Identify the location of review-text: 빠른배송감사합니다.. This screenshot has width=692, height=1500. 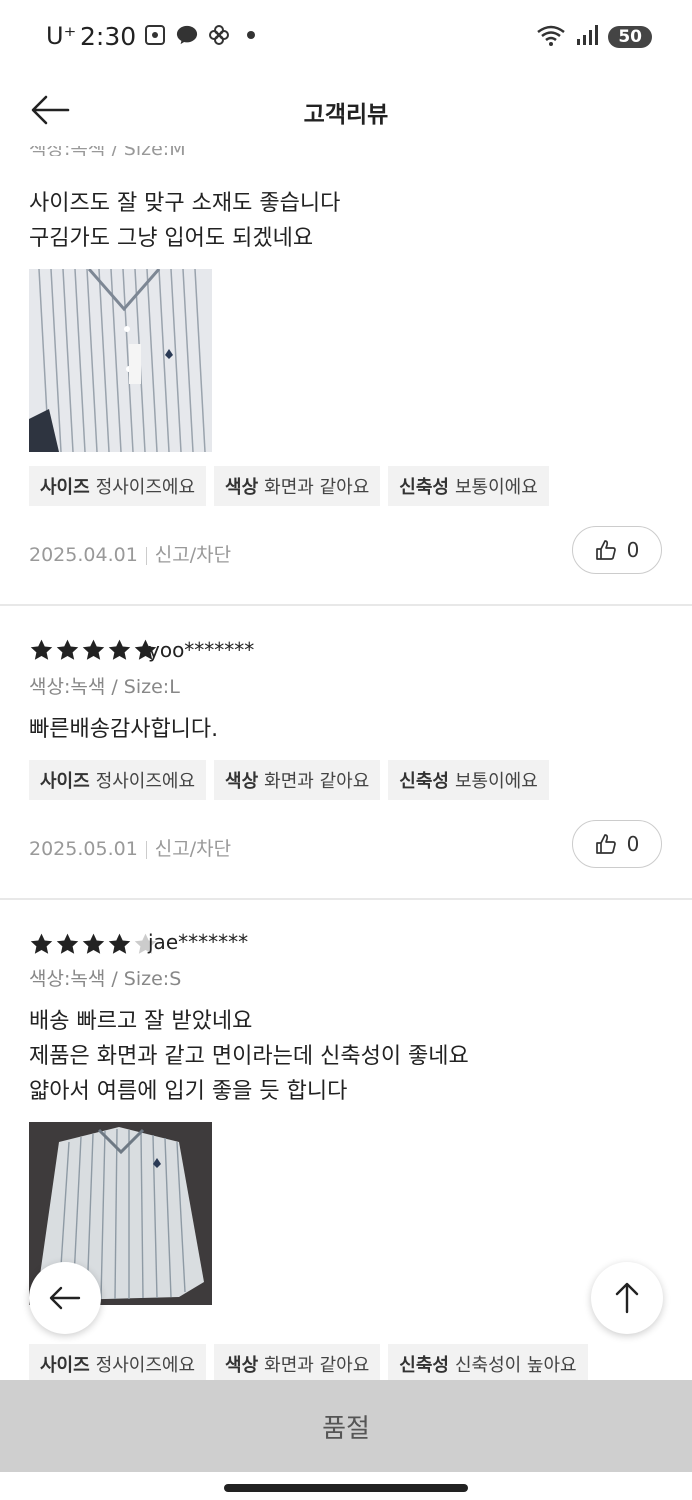
(123, 729).